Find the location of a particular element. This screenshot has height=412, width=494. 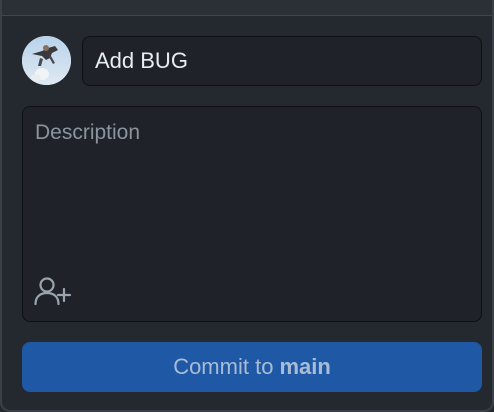

commit-button-label: Commit to is located at coordinates (223, 366).